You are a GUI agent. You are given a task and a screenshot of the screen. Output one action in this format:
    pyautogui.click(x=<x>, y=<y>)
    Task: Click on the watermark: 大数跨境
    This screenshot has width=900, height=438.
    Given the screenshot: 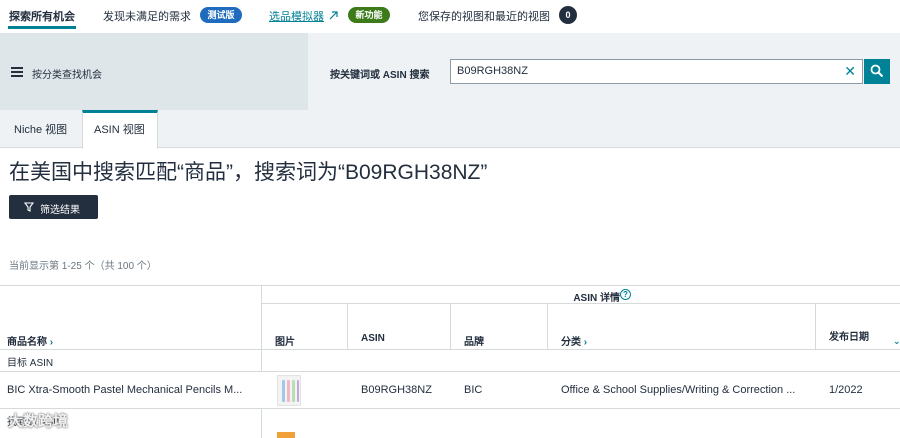 What is the action you would take?
    pyautogui.click(x=38, y=421)
    